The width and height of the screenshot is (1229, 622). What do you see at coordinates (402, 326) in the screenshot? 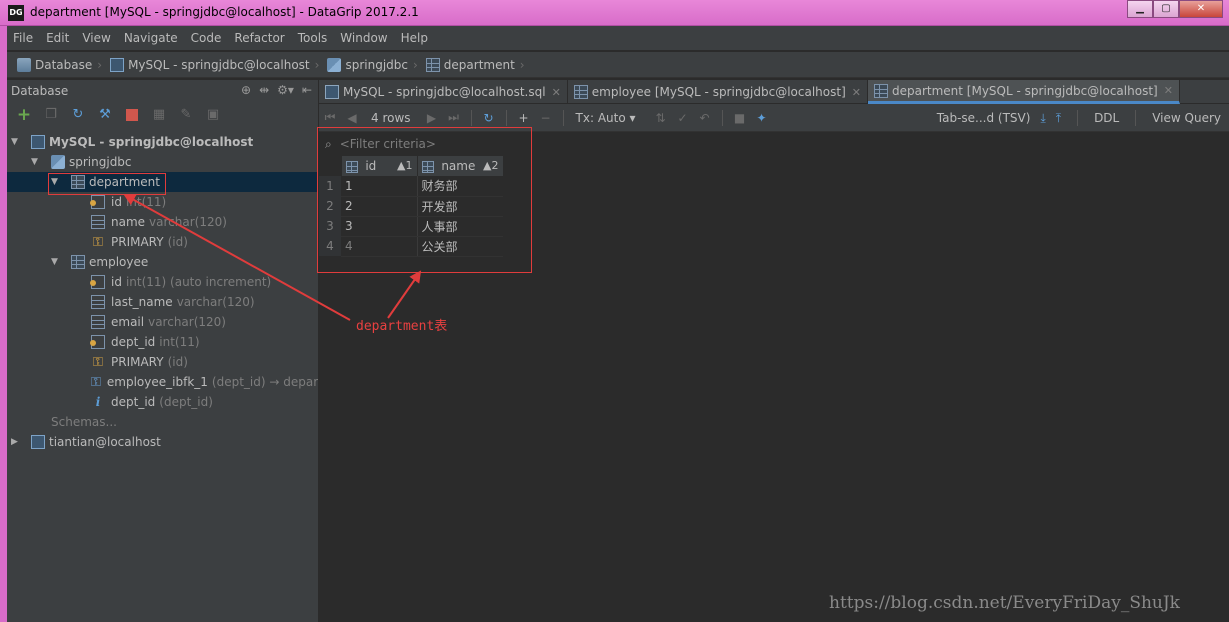
I see `annotation-label: department表` at bounding box center [402, 326].